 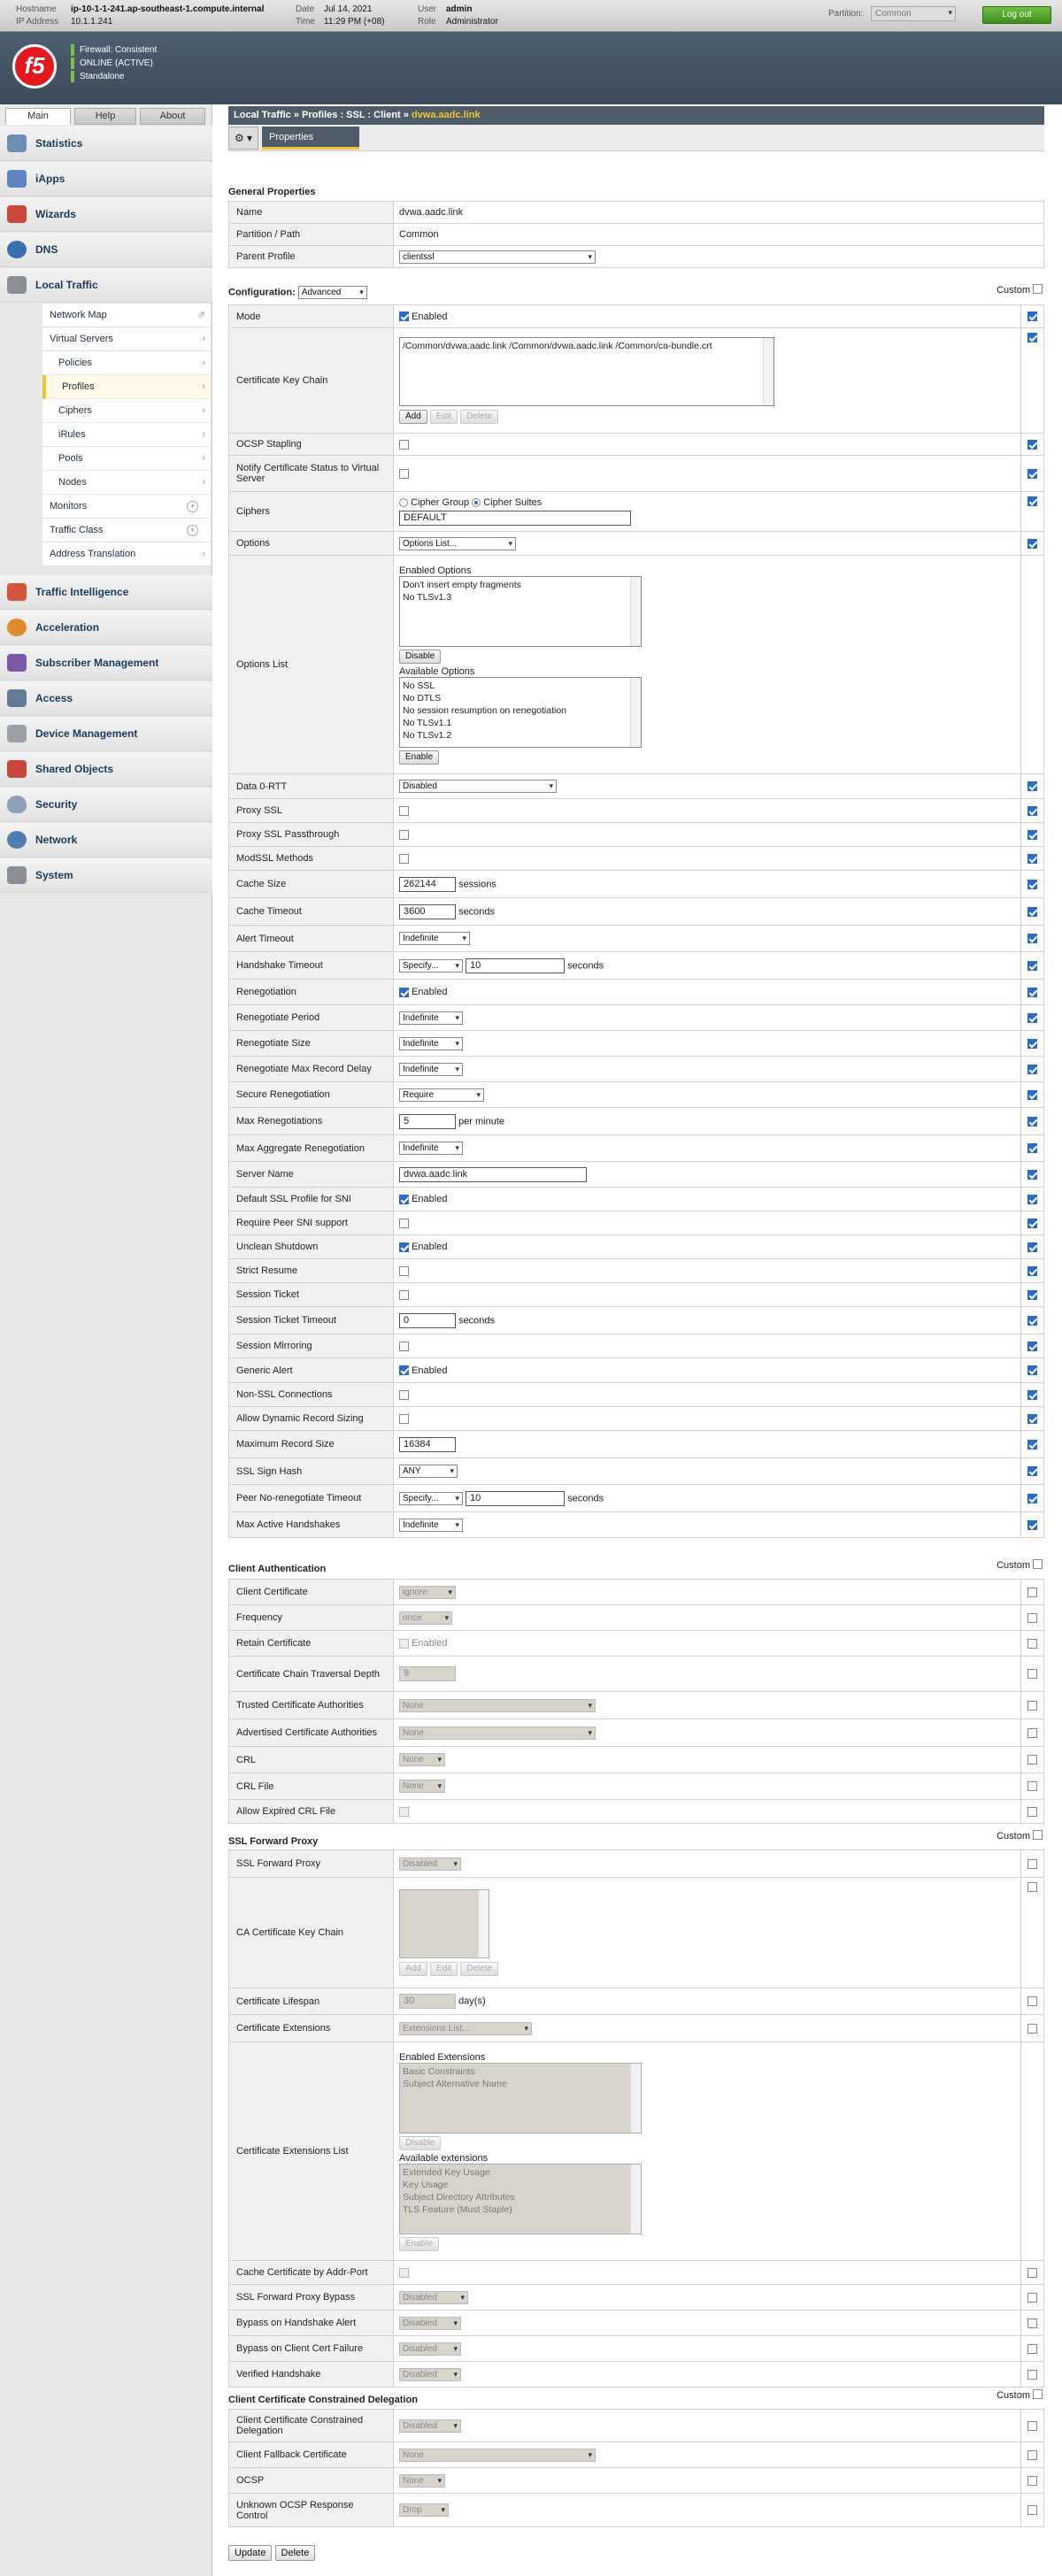 I want to click on nav-device-management: Device Management, so click(x=106, y=734).